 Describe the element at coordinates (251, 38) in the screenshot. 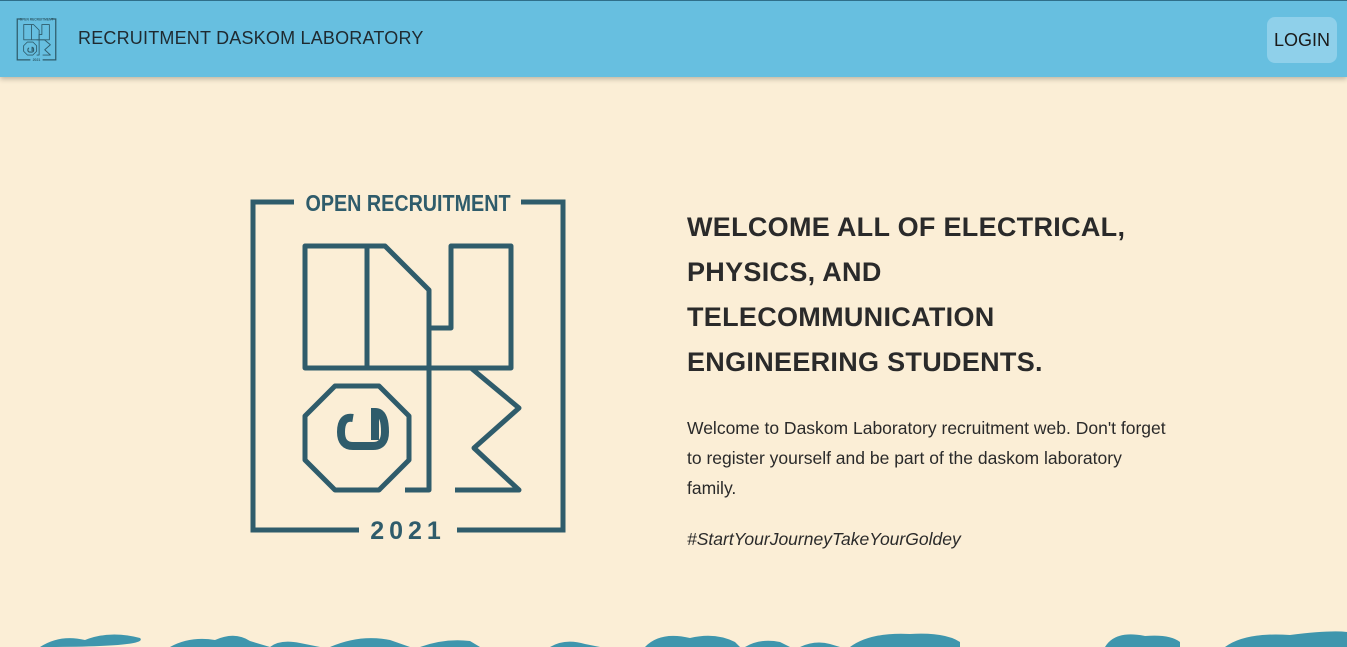

I see `site-title: RECRUITMENT DASKOM LABORATORY` at that location.